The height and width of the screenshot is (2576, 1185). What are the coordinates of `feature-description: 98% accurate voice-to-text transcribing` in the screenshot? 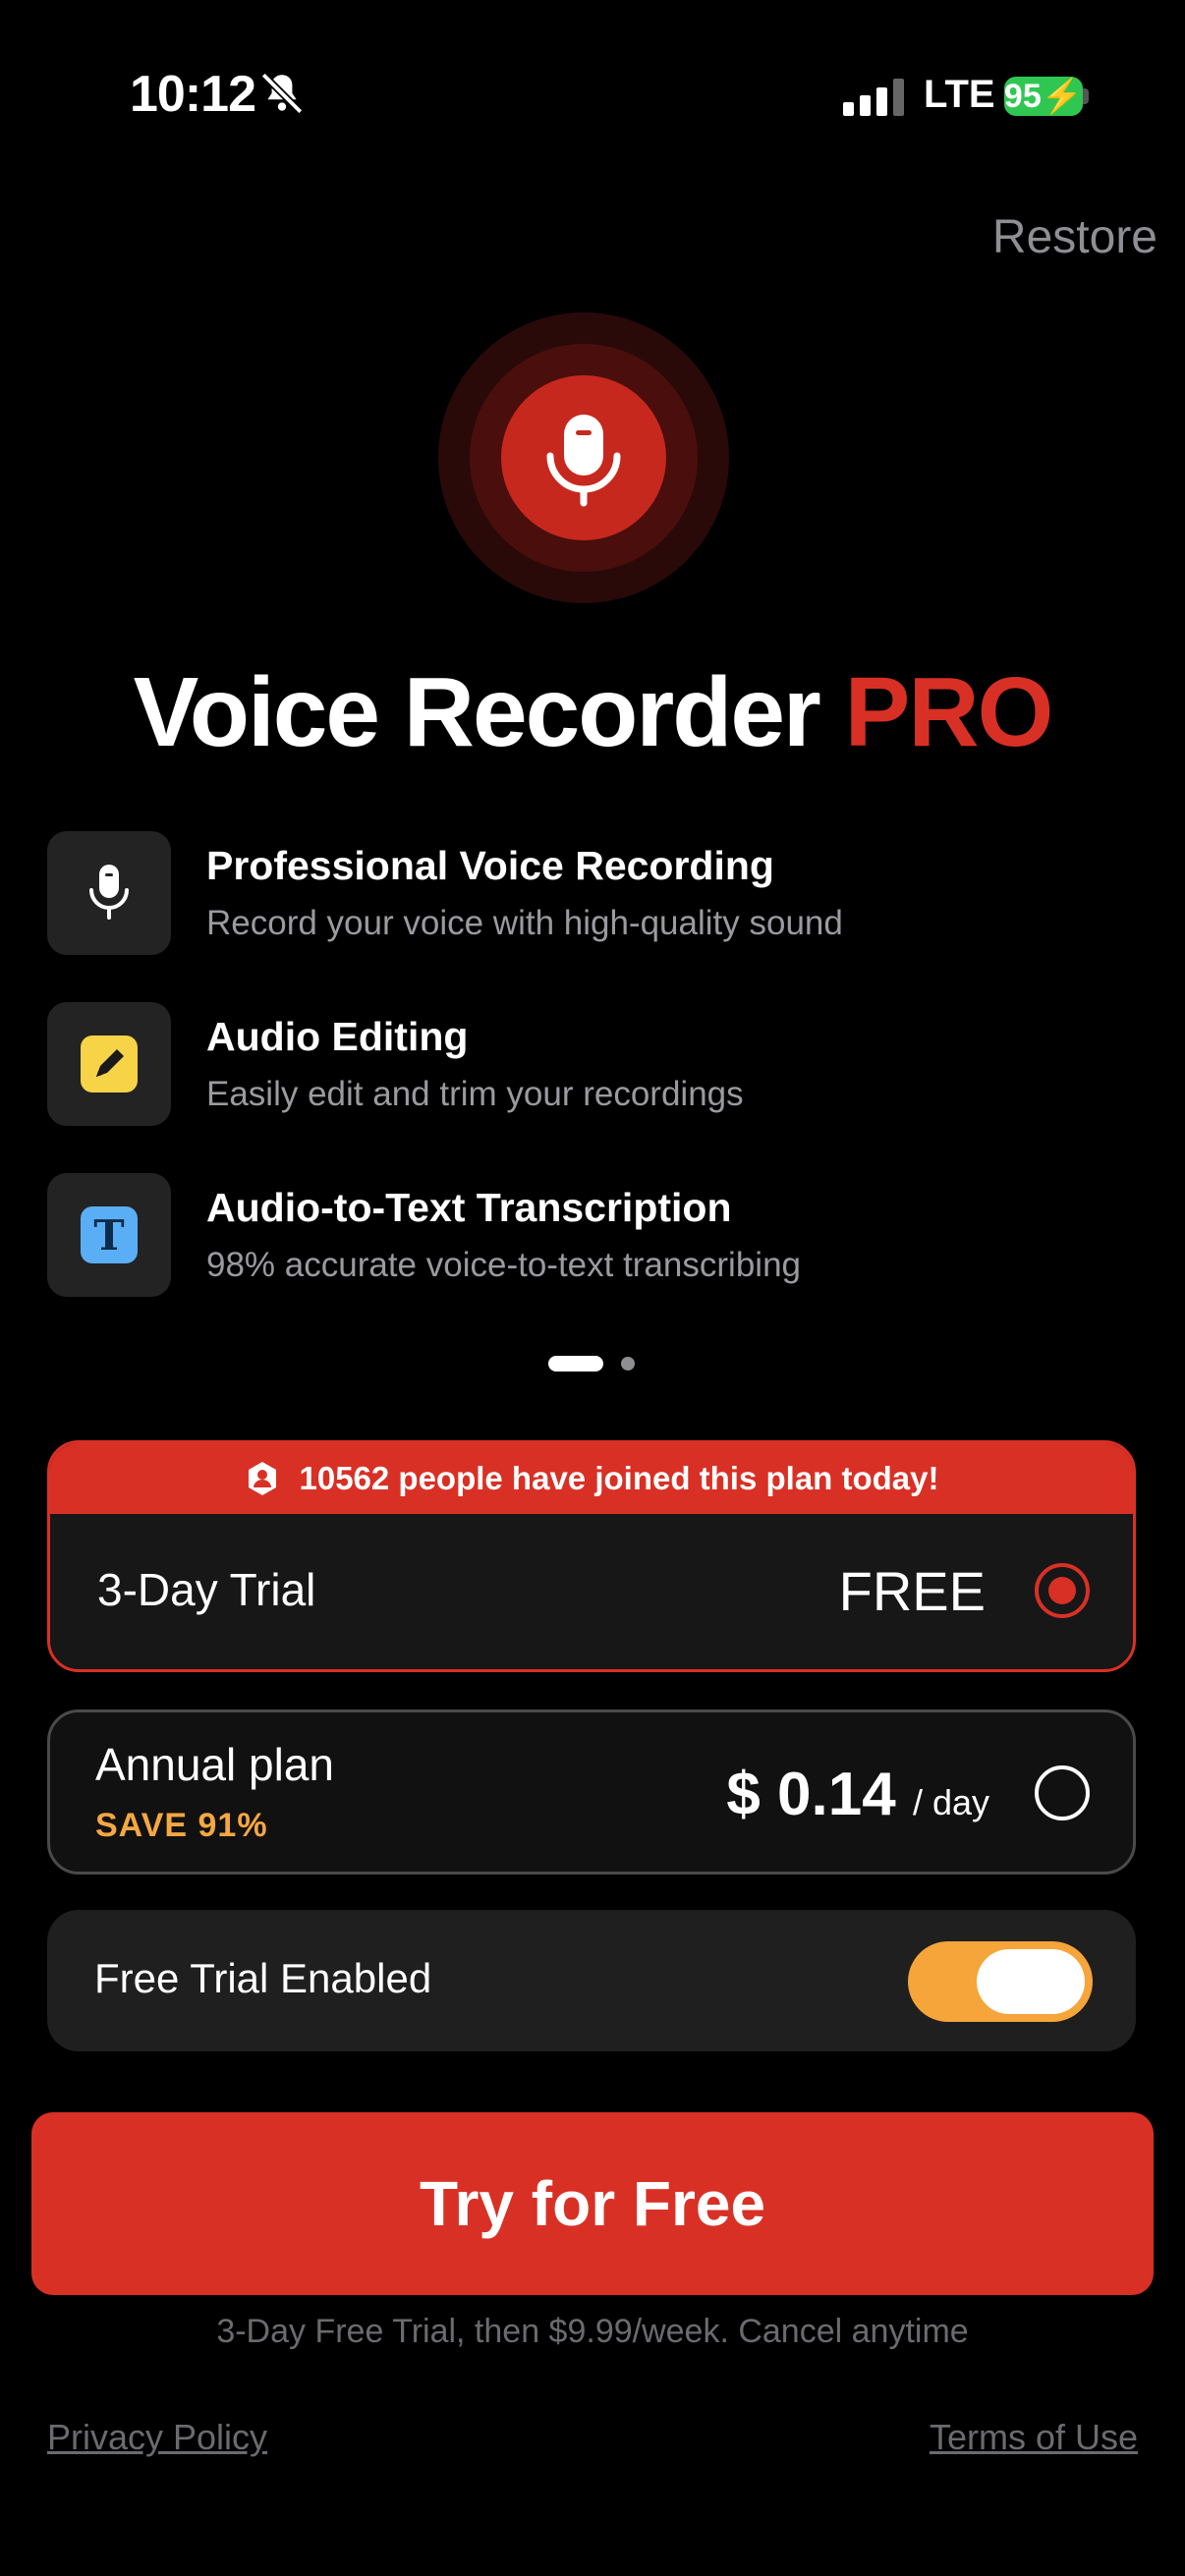 It's located at (503, 1265).